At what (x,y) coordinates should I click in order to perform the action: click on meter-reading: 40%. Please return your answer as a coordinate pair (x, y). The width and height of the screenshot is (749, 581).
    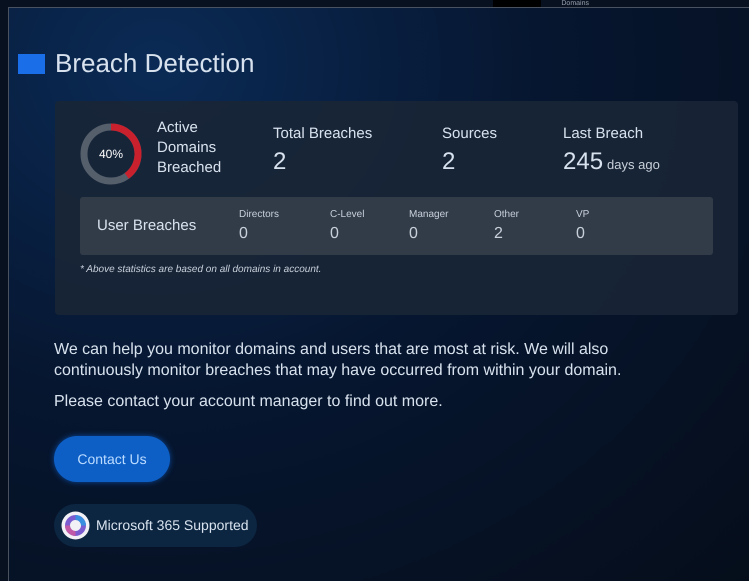
    Looking at the image, I should click on (111, 154).